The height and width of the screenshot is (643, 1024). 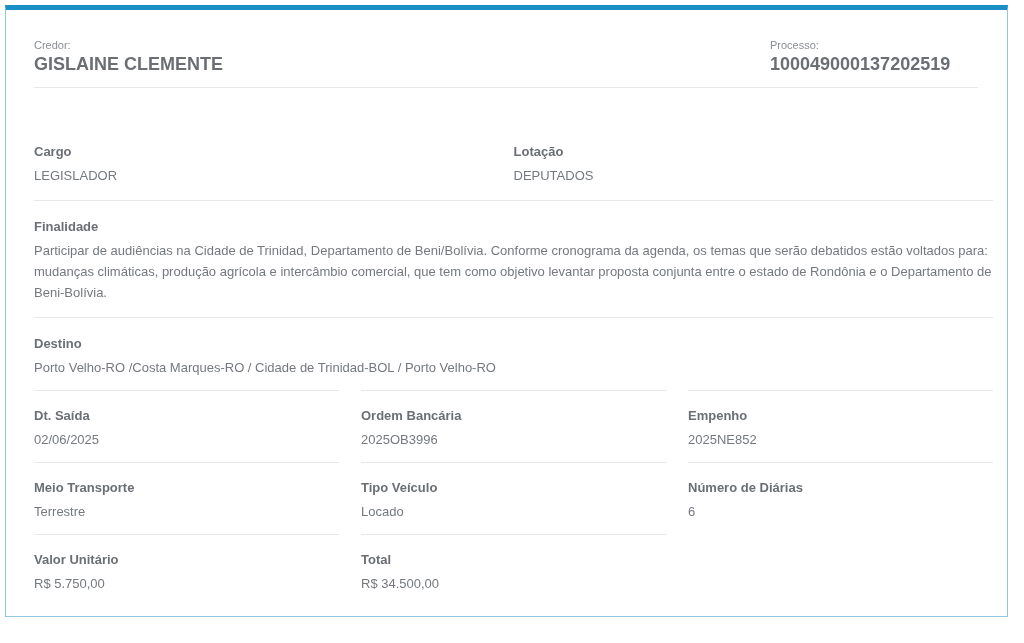 What do you see at coordinates (85, 487) in the screenshot?
I see `field-label: Meio Transporte` at bounding box center [85, 487].